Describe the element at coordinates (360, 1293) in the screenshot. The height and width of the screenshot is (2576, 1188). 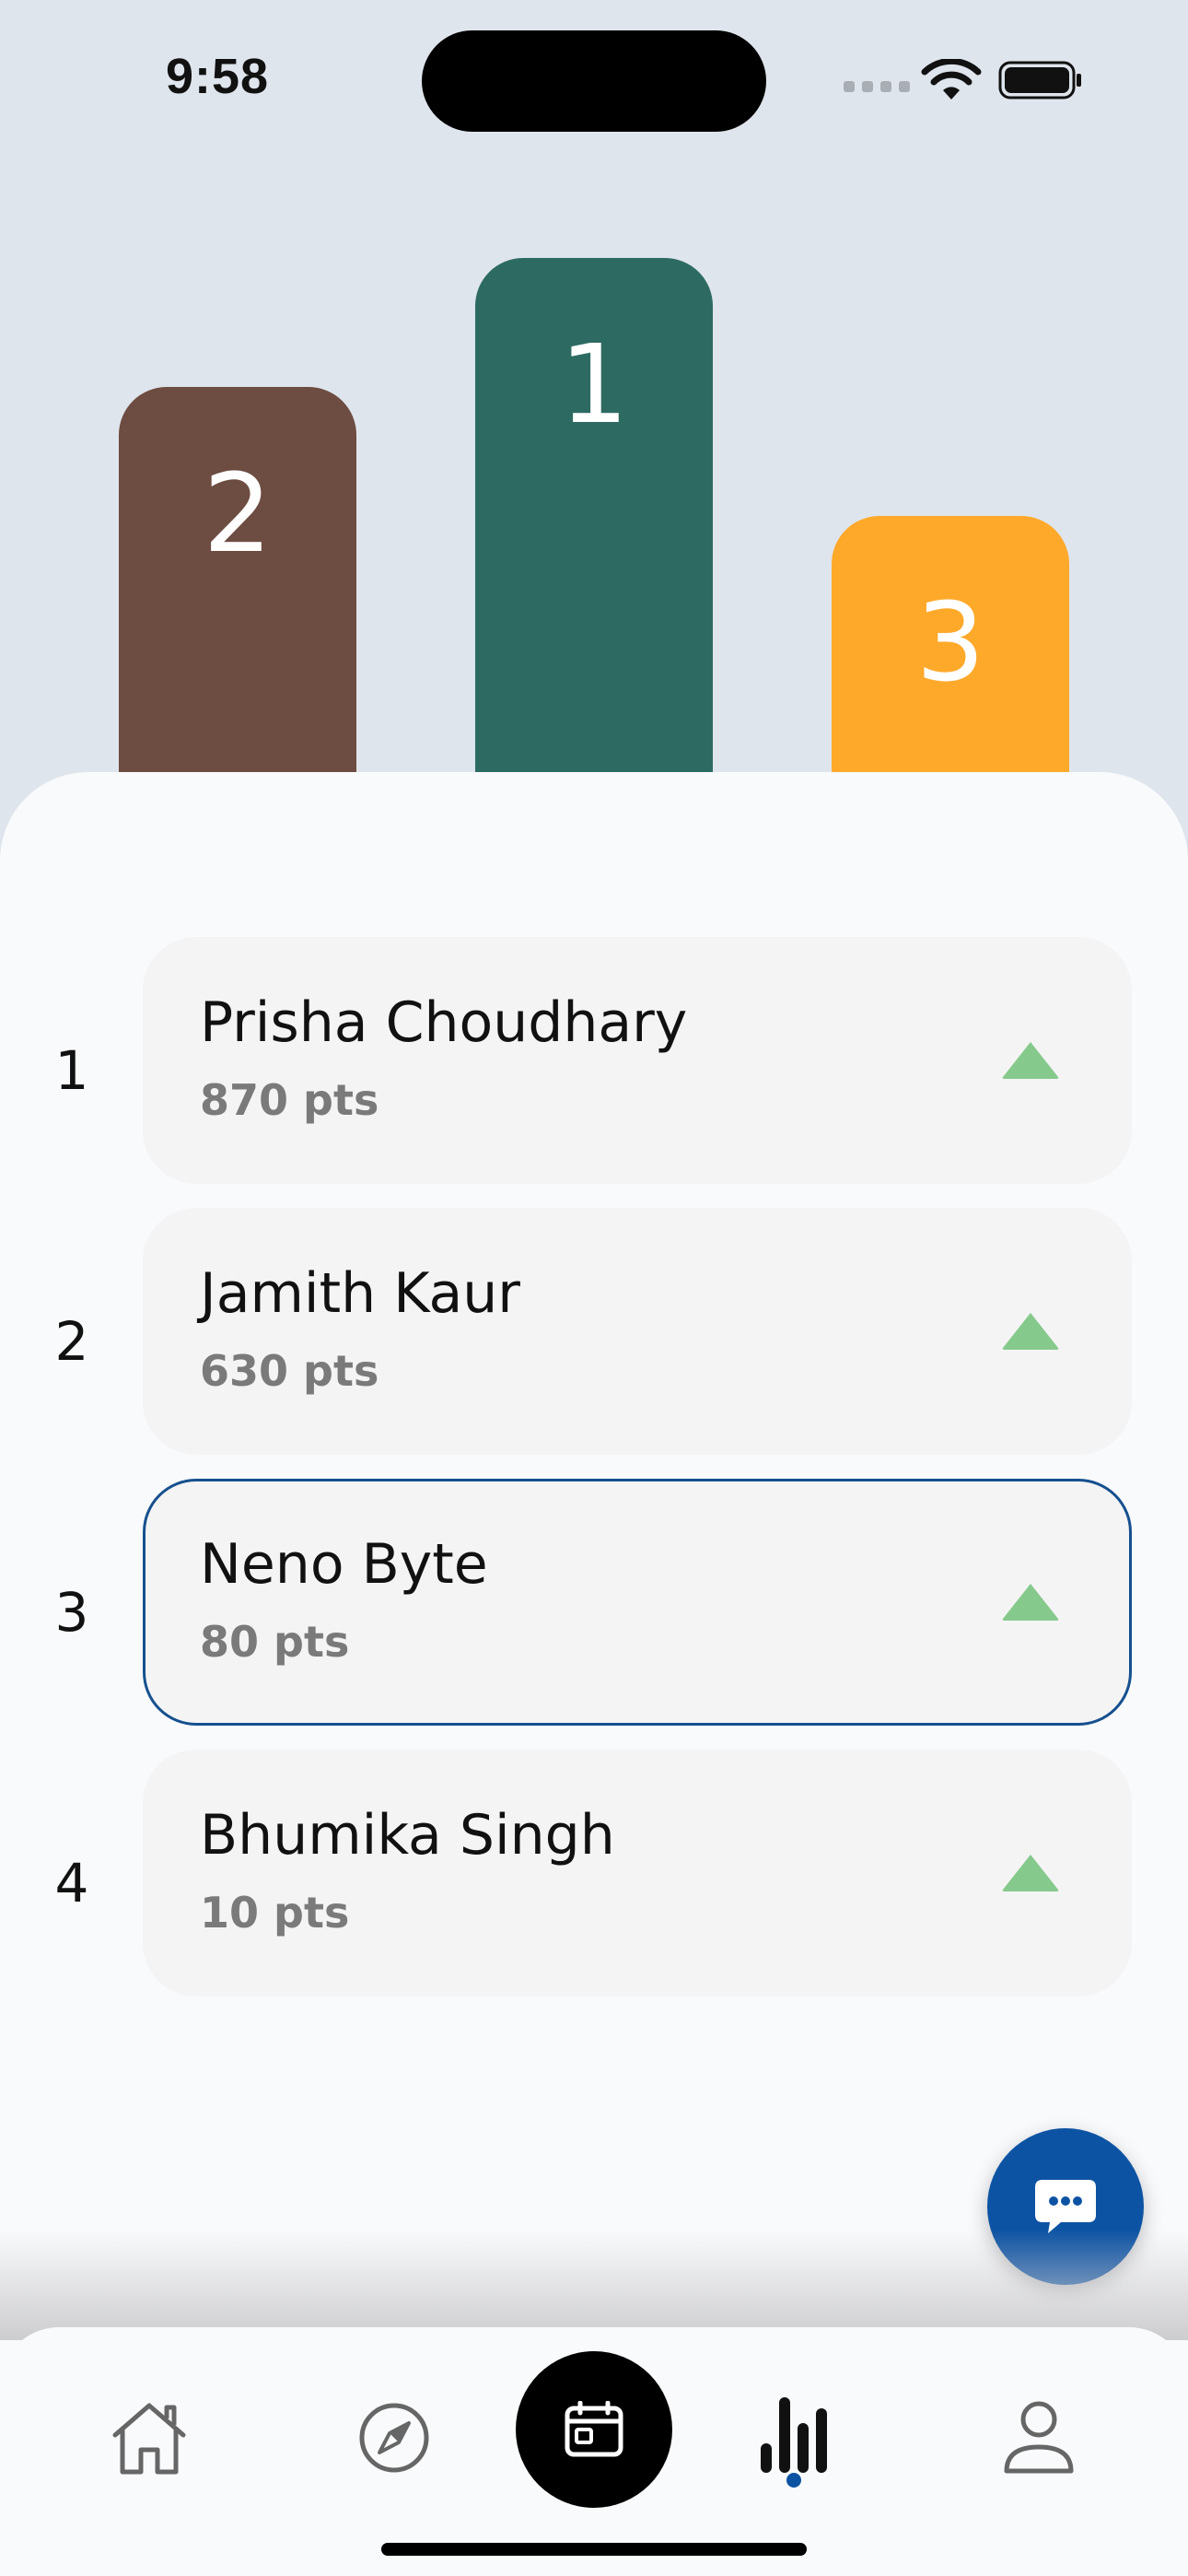
I see `player-name: Jamith Kaur` at that location.